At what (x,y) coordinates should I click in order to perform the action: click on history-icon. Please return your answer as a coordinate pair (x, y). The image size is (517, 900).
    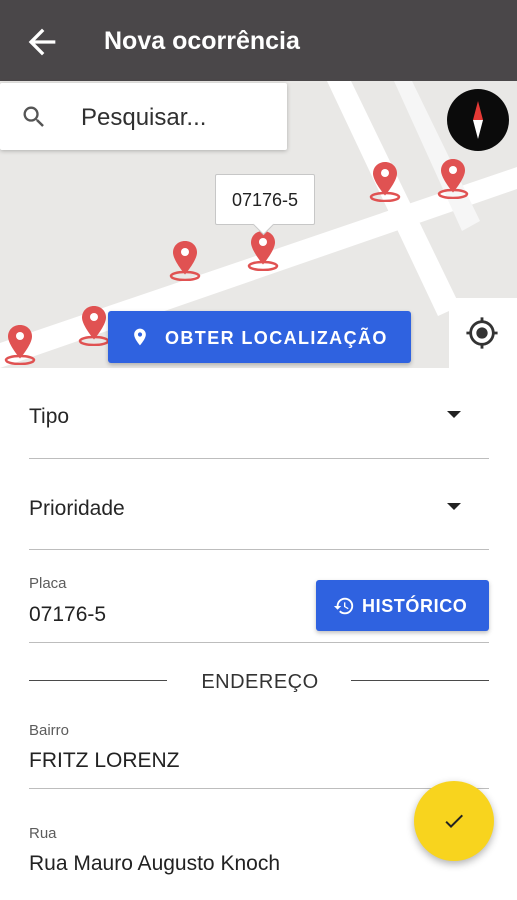
    Looking at the image, I should click on (343, 606).